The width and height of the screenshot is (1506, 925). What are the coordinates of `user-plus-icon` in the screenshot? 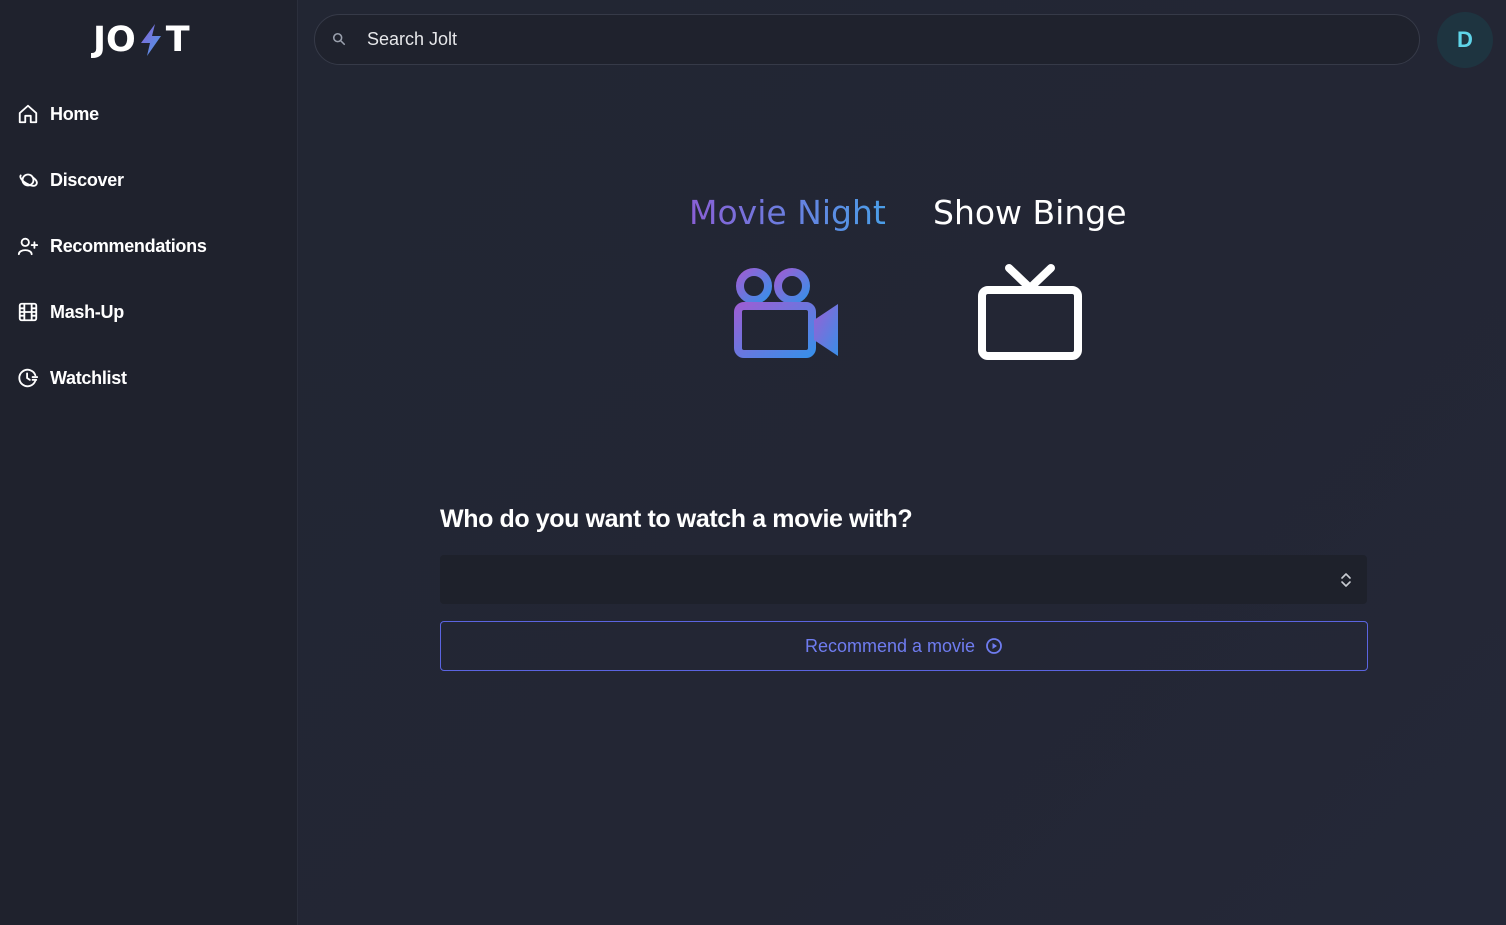 It's located at (28, 246).